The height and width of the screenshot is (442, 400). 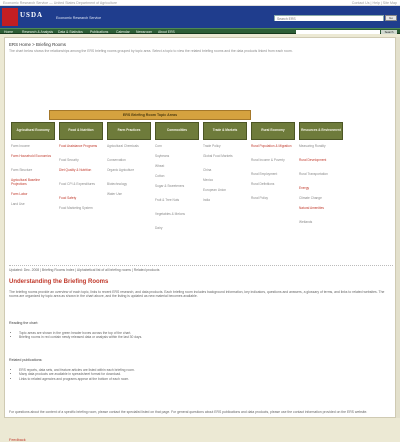 What do you see at coordinates (321, 131) in the screenshot?
I see `topic-header: Resources & Environment` at bounding box center [321, 131].